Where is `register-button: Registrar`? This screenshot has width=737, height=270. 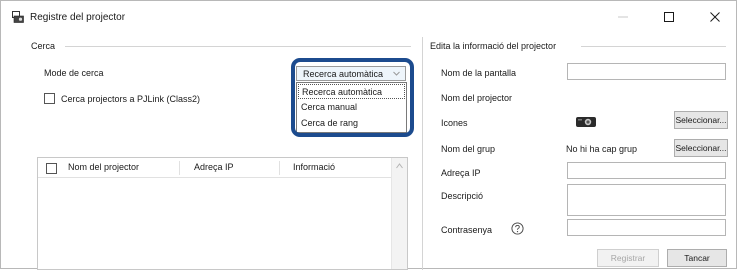
register-button: Registrar is located at coordinates (628, 258).